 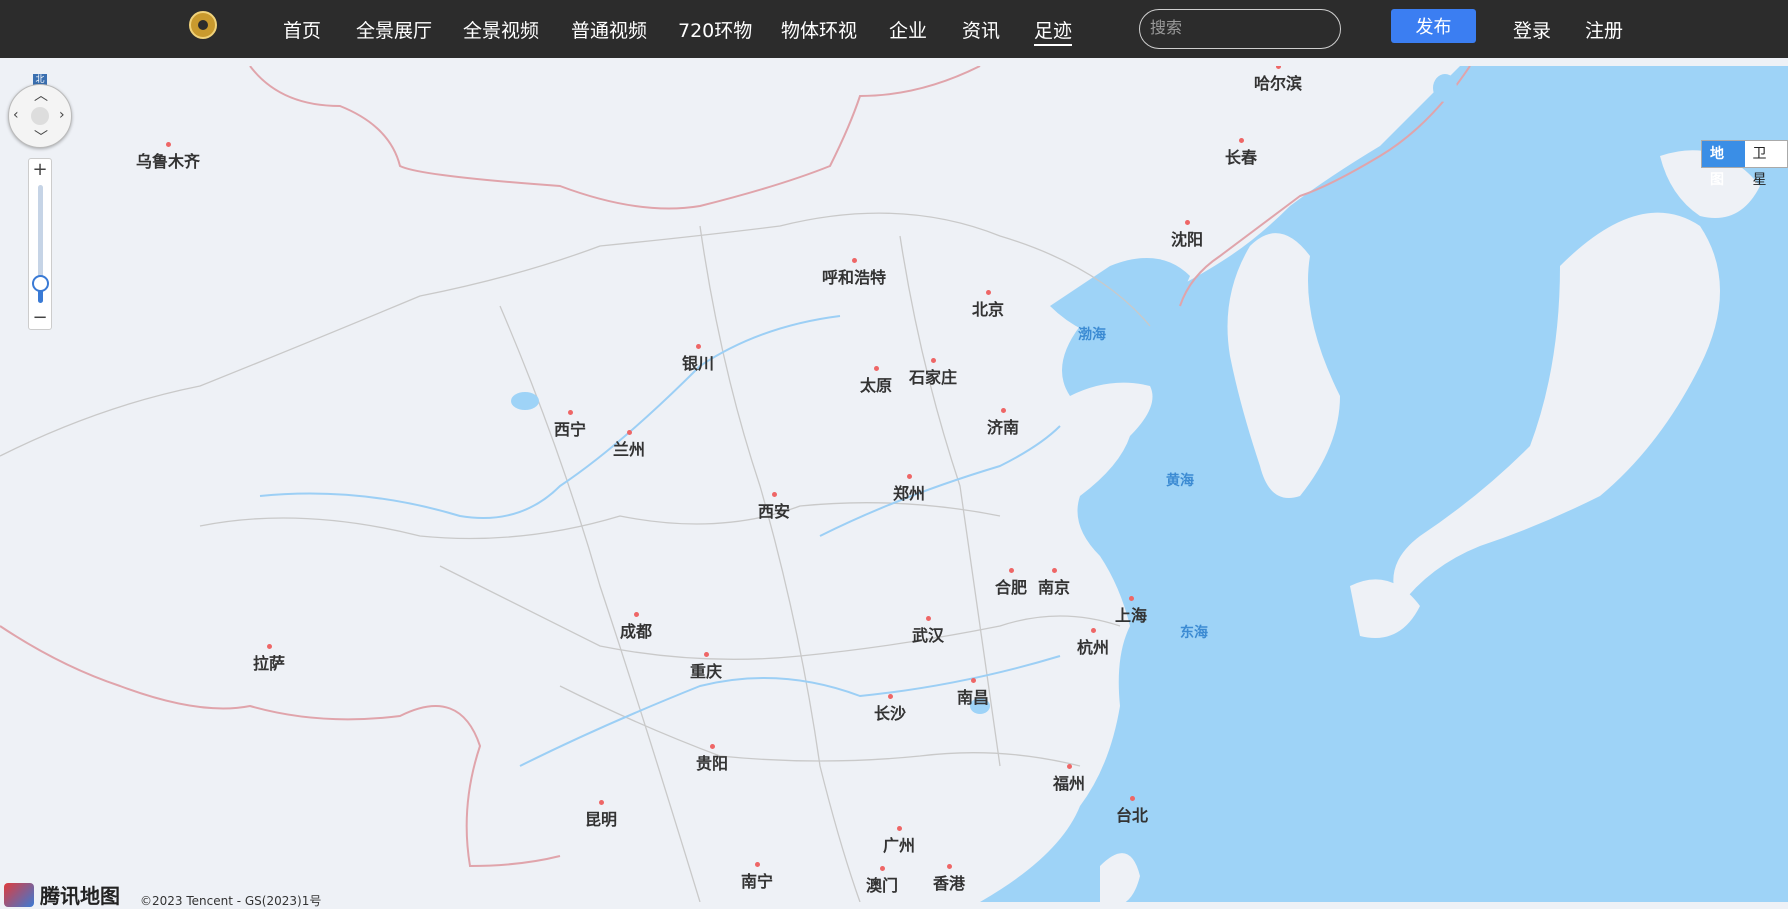 I want to click on city-label: 乌鲁木齐, so click(x=168, y=157).